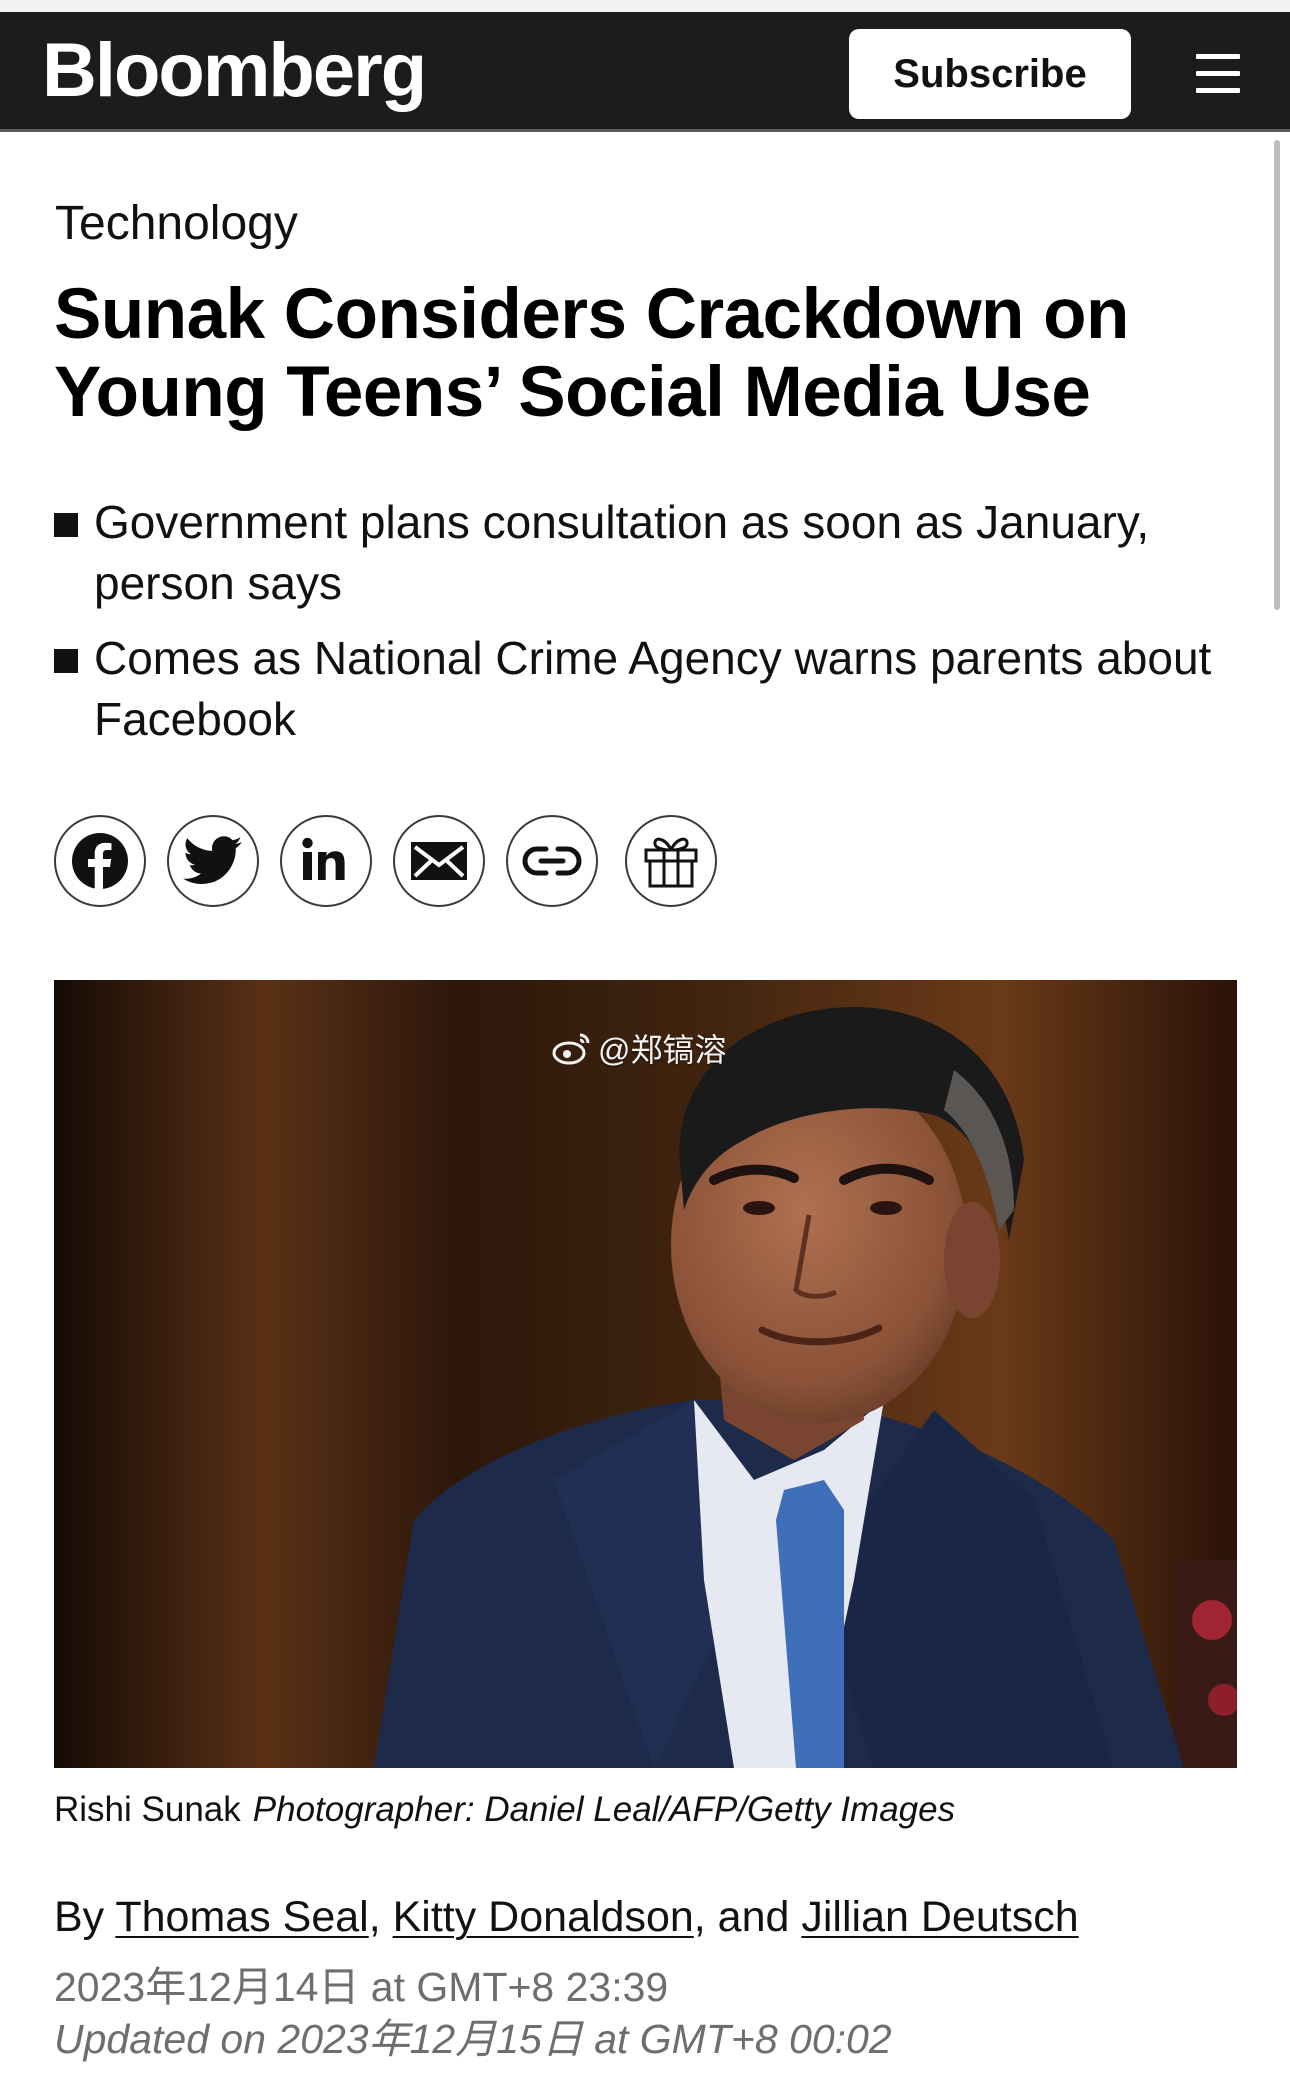  Describe the element at coordinates (361, 1987) in the screenshot. I see `published-timestamp: 2023年12月14日 at GMT+8 23:39` at that location.